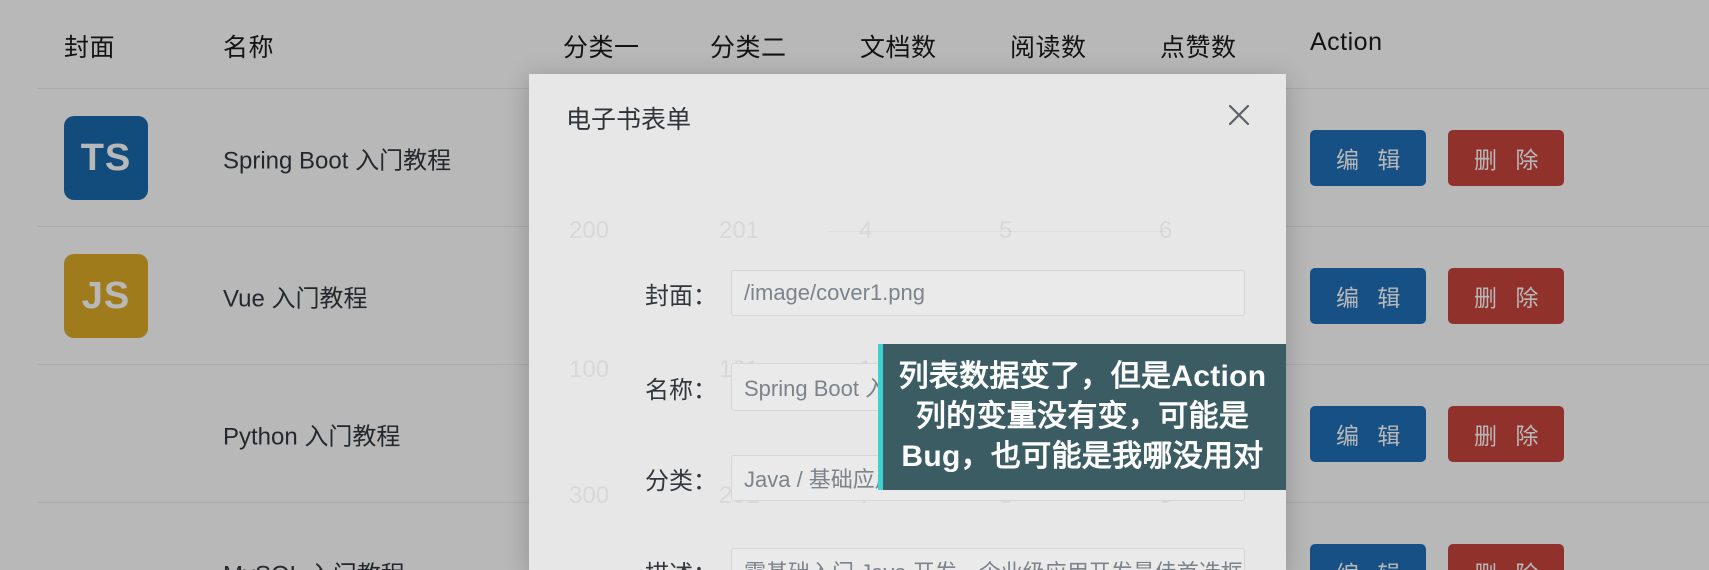 This screenshot has height=570, width=1709. I want to click on form-field-cover: 封面： /image/cover1.png, so click(907, 293).